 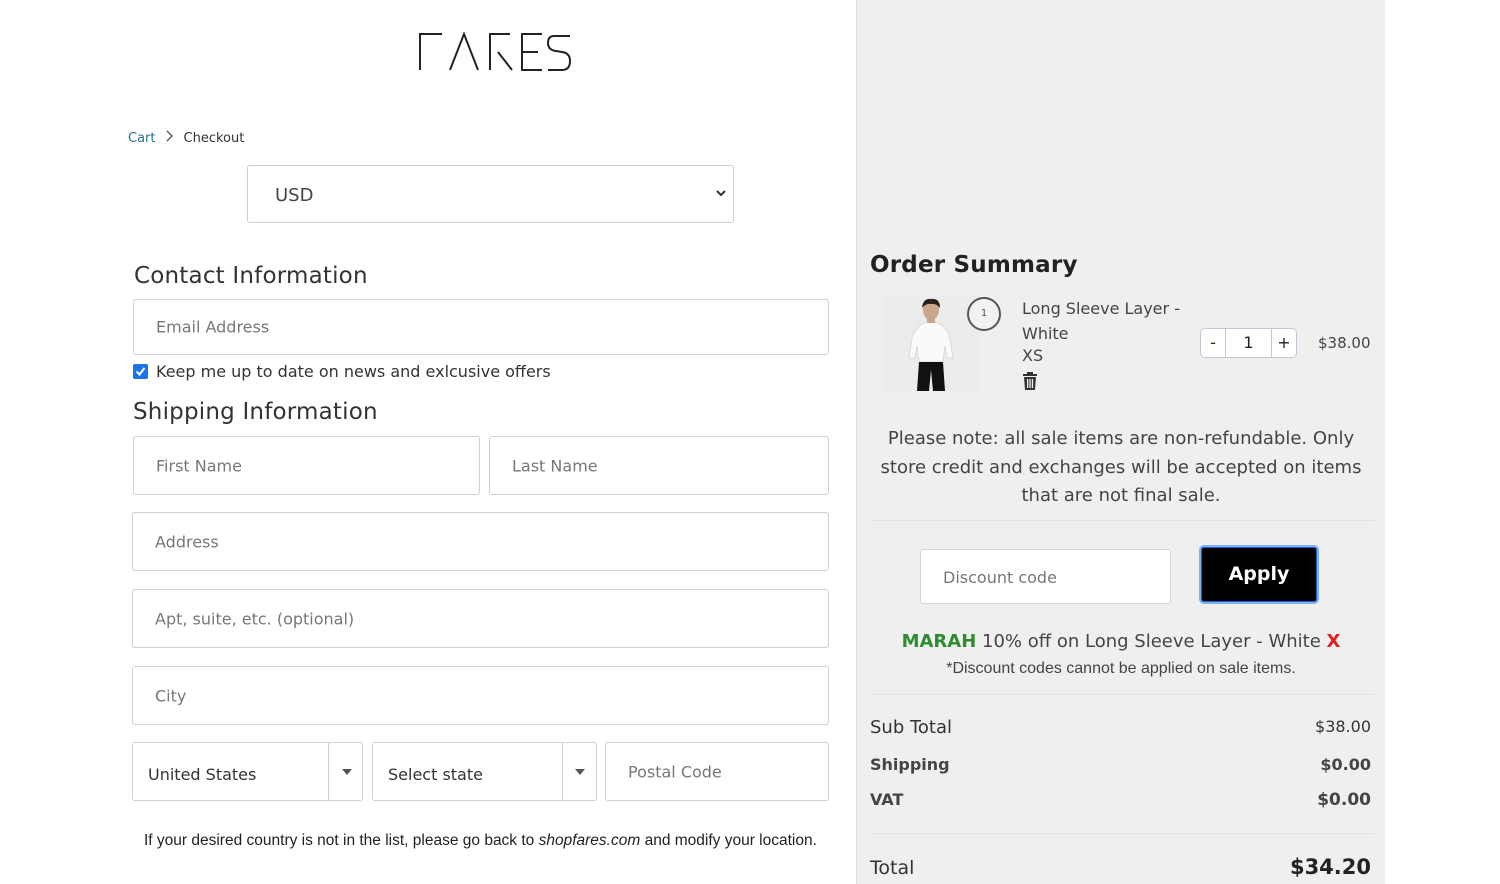 What do you see at coordinates (1151, 641) in the screenshot?
I see `applied-discount-description: 10% off on Long Sleeve Layer - White` at bounding box center [1151, 641].